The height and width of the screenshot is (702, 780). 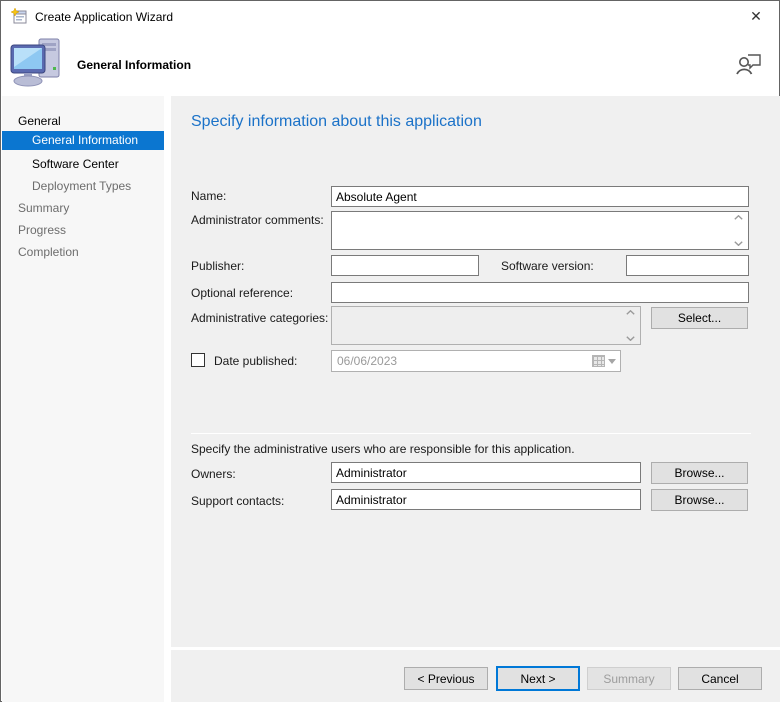 I want to click on admin-categories-textarea, so click(x=486, y=325).